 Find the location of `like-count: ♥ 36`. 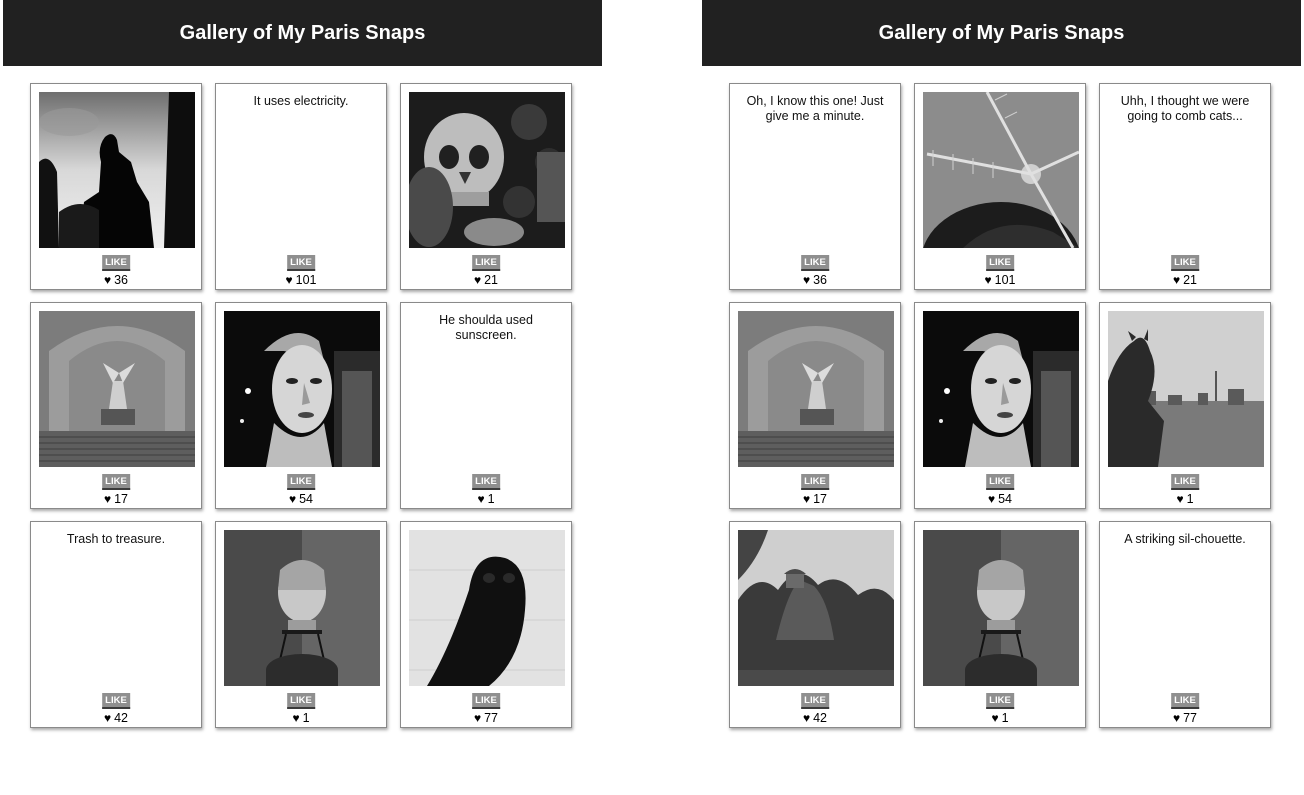

like-count: ♥ 36 is located at coordinates (815, 280).